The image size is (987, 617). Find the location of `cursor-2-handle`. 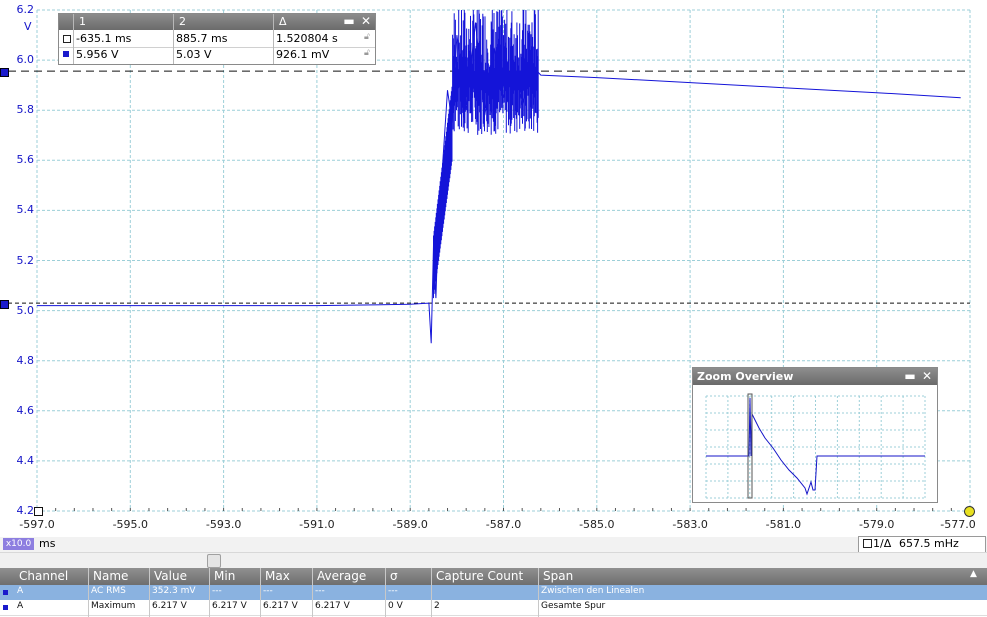

cursor-2-handle is located at coordinates (4, 304).